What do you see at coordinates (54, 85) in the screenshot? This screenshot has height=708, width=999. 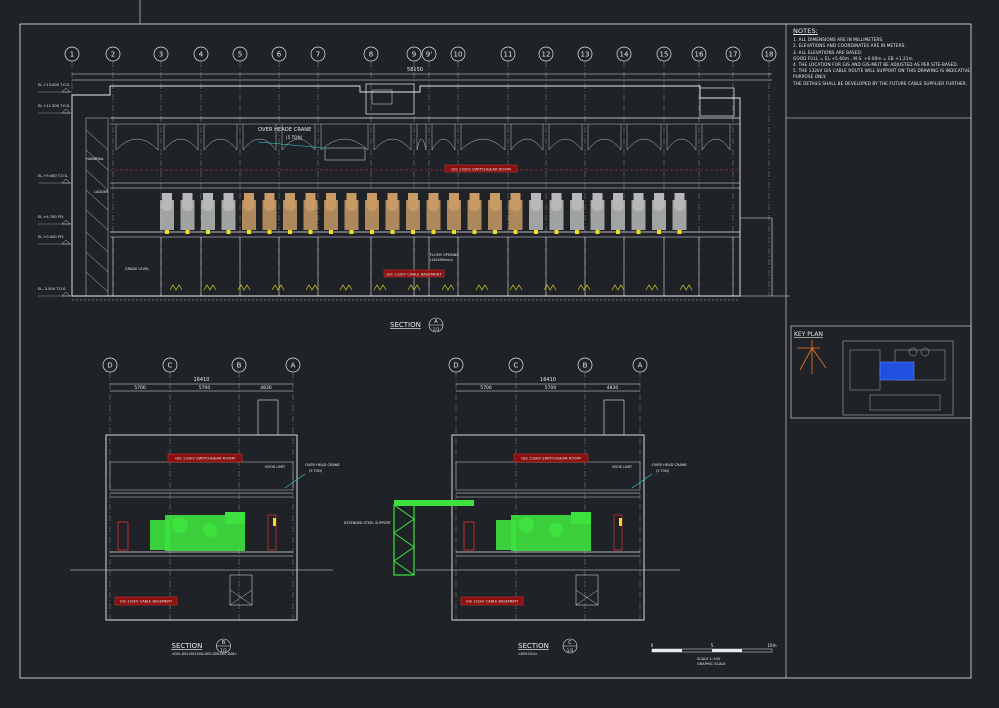 I see `level-marker: EL.+13.000 T.O.S.` at bounding box center [54, 85].